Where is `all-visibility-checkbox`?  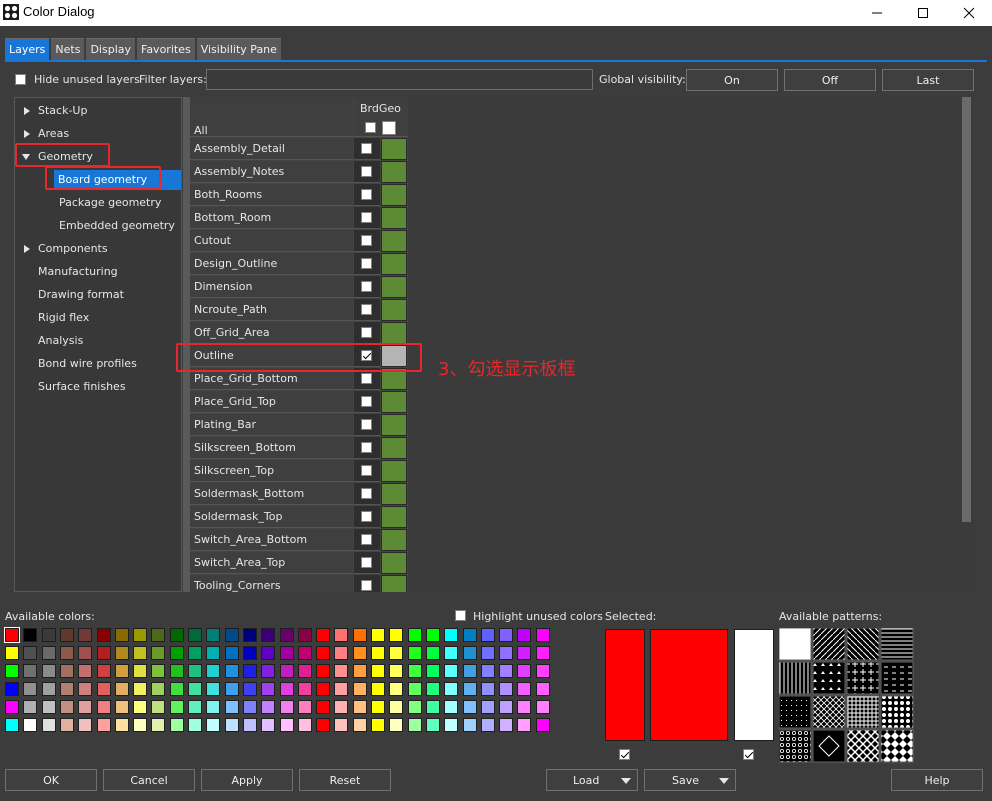 all-visibility-checkbox is located at coordinates (370, 127).